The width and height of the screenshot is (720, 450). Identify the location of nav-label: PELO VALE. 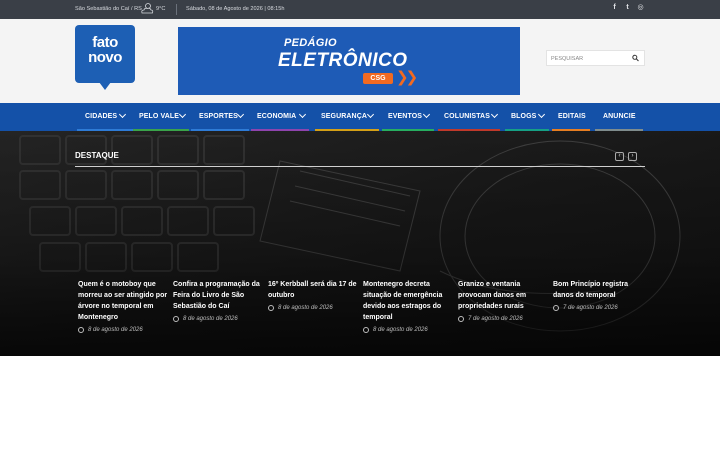
(159, 116).